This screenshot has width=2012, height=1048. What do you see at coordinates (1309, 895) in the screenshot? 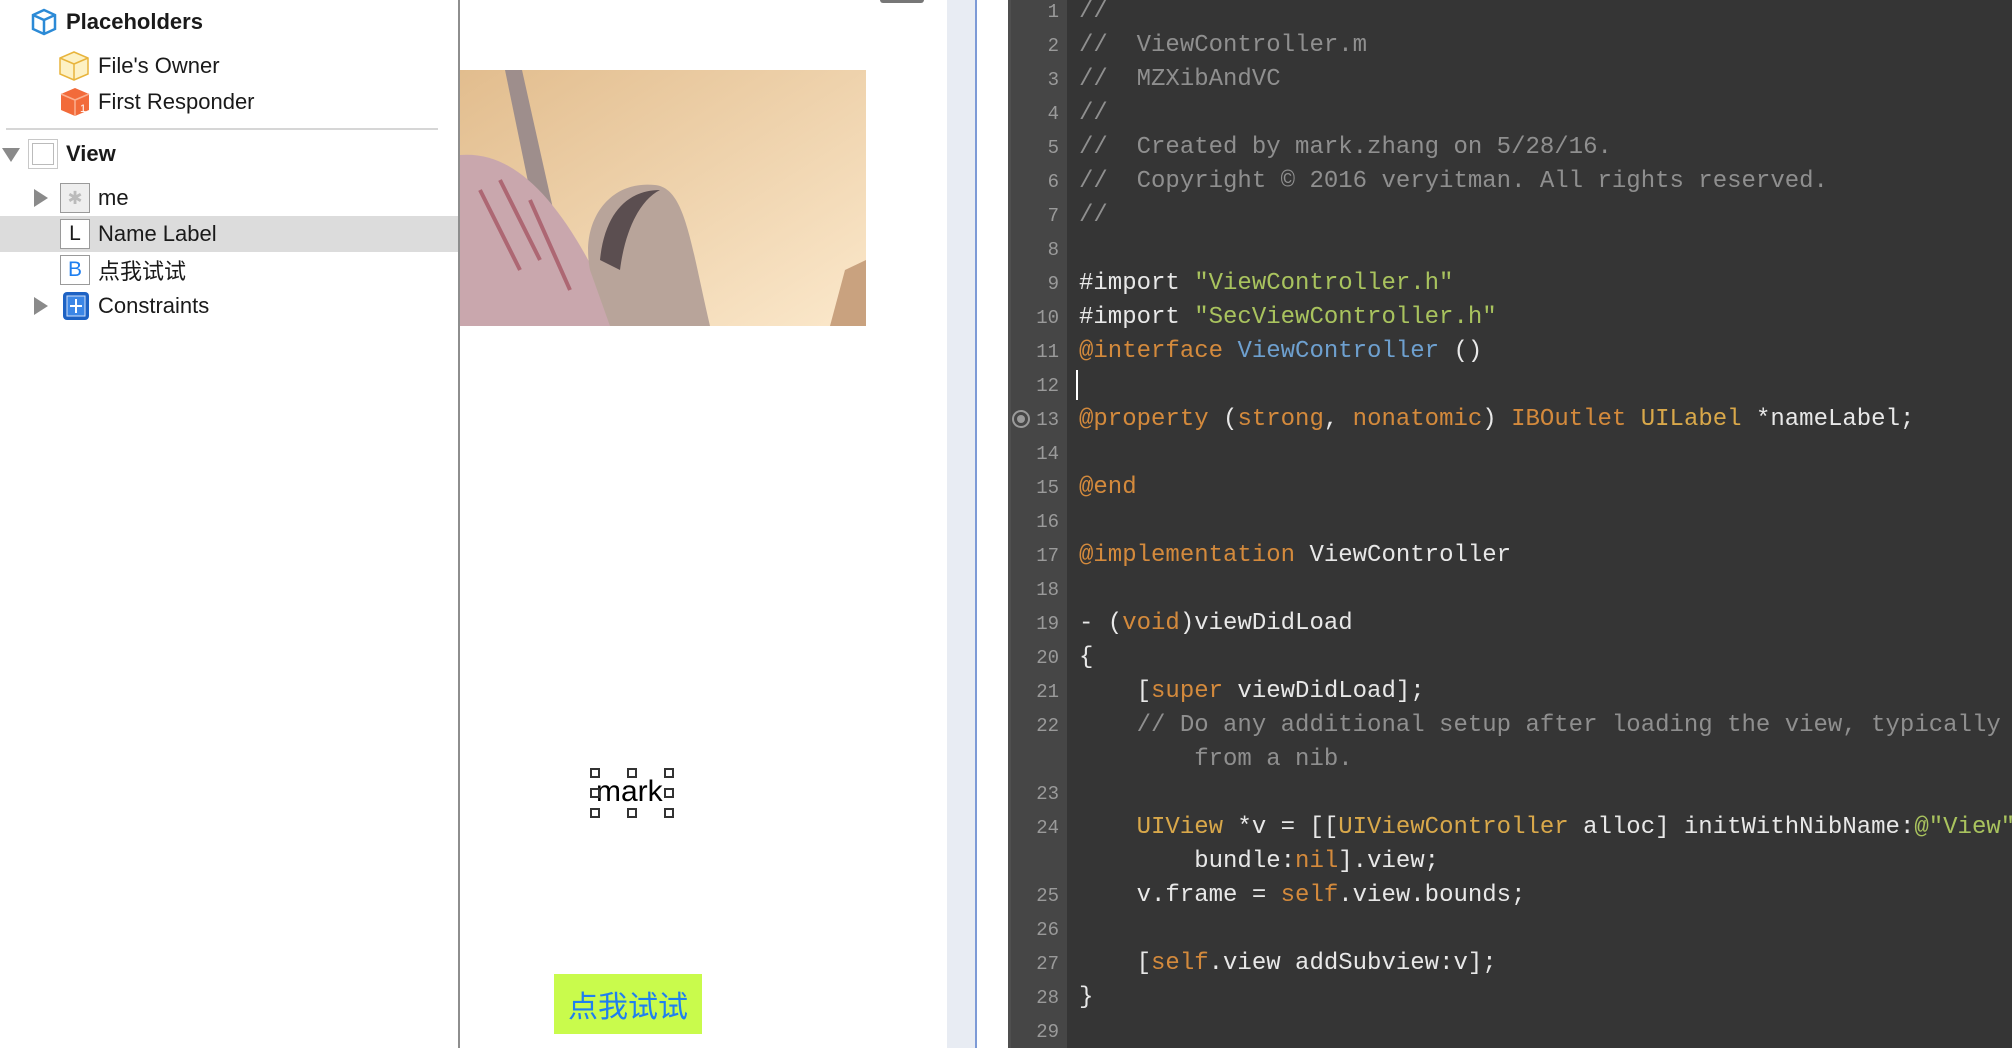
I see `code-token: self` at bounding box center [1309, 895].